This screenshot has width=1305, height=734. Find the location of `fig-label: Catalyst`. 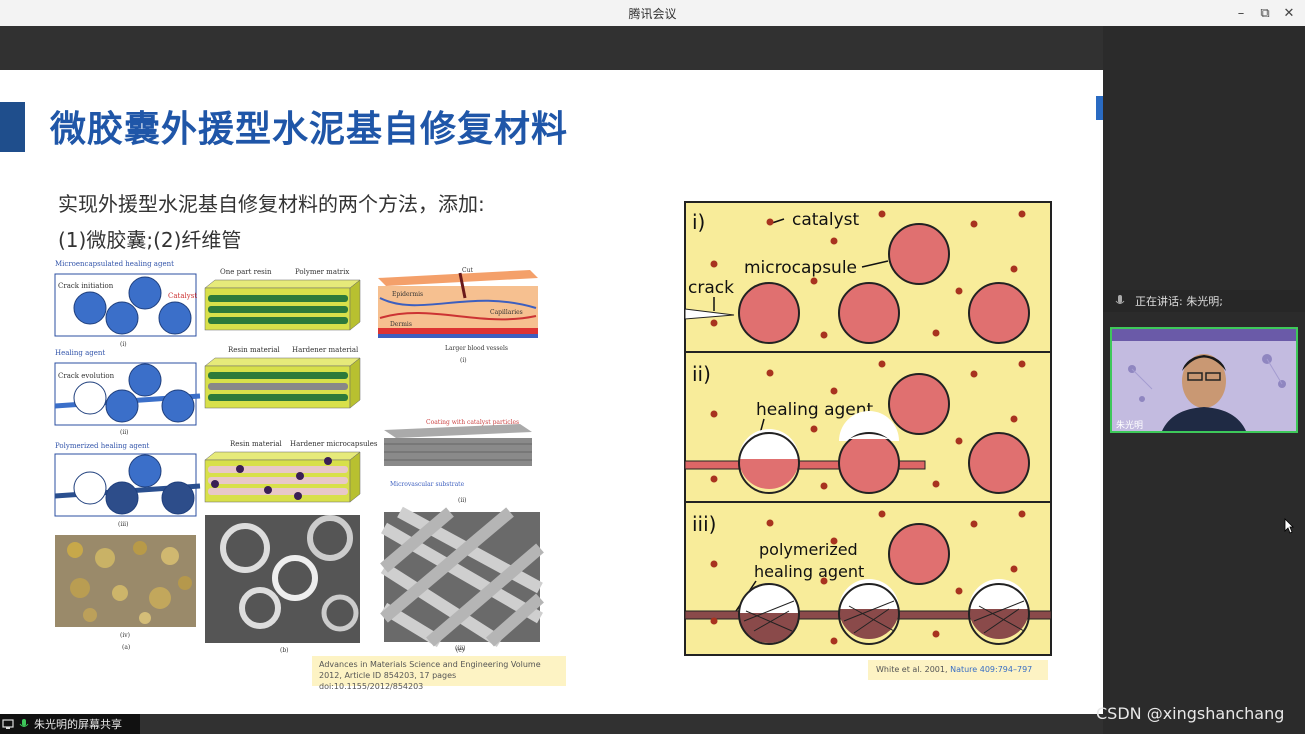

fig-label: Catalyst is located at coordinates (182, 296).